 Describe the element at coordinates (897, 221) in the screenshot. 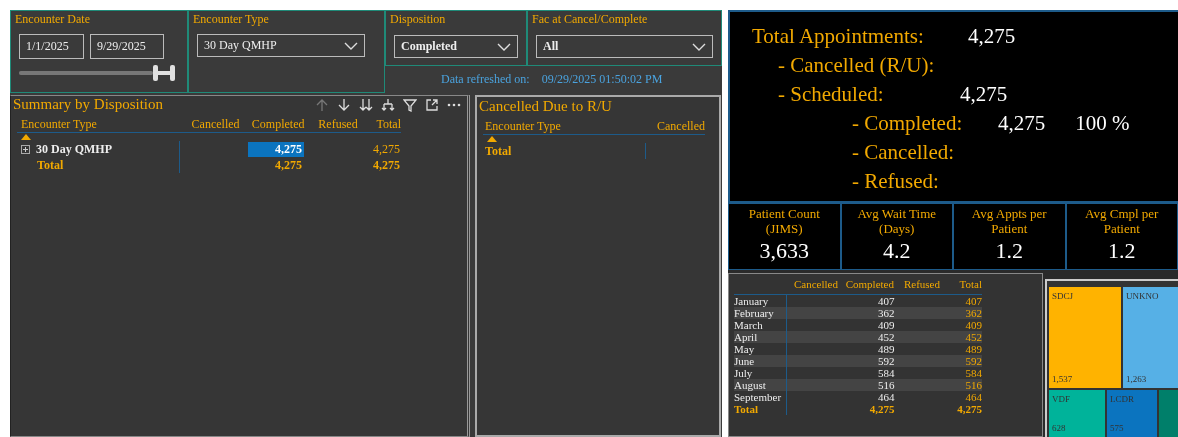

I see `card-label: Avg Wait Time (Days)` at that location.